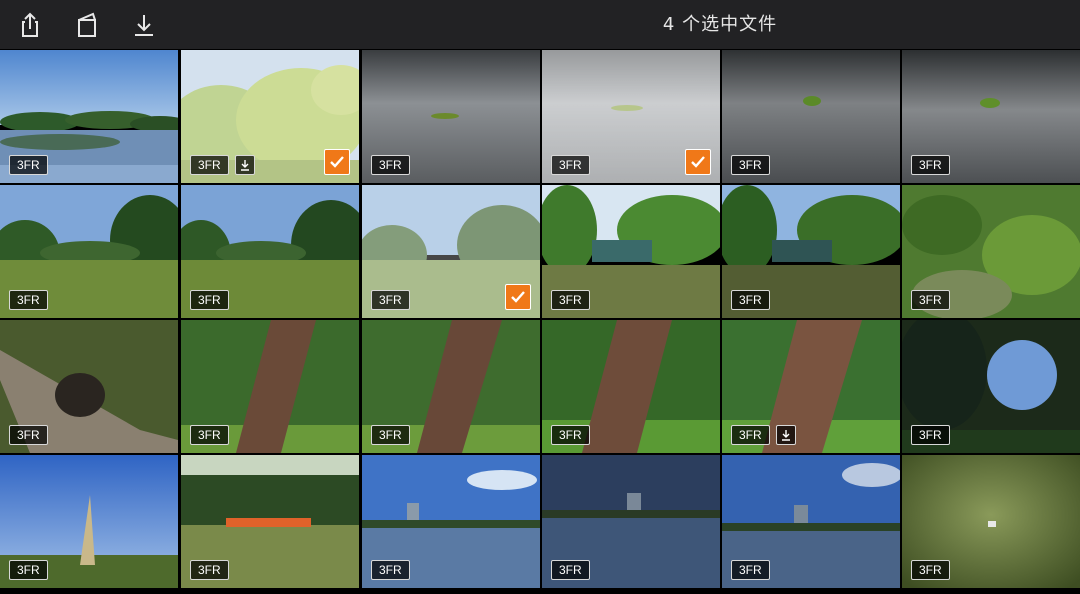  What do you see at coordinates (991, 251) in the screenshot?
I see `photo-tile-ground-plants: 3FR` at bounding box center [991, 251].